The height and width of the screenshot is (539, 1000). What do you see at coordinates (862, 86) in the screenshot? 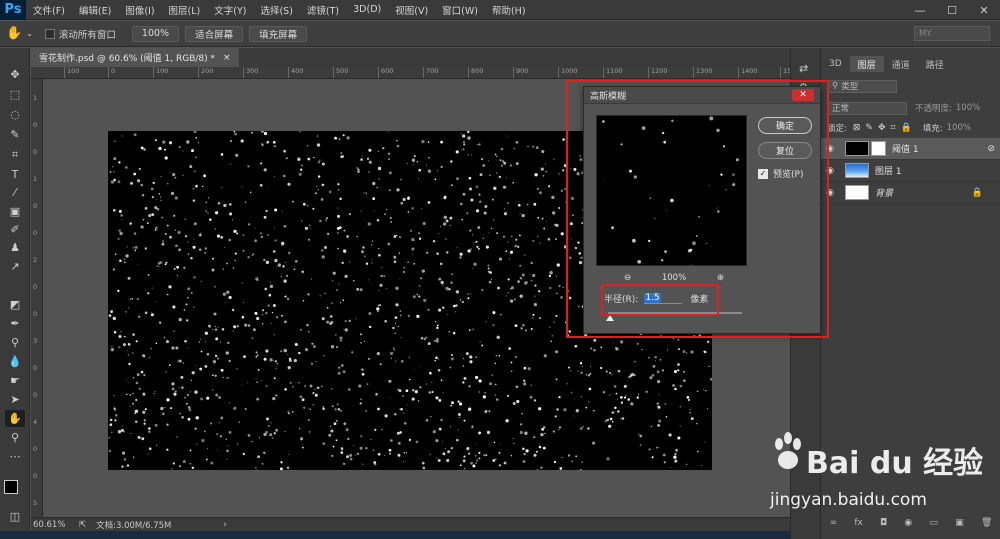
I see `layer-filter-select: ⚲ 类型` at bounding box center [862, 86].